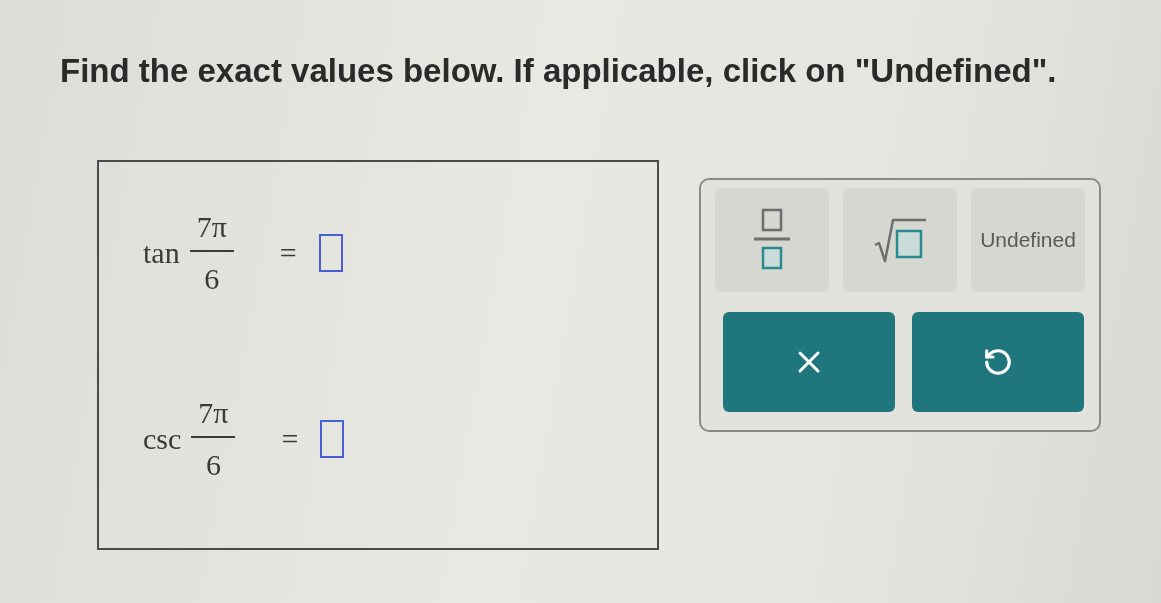 The height and width of the screenshot is (603, 1161). What do you see at coordinates (162, 439) in the screenshot?
I see `function-name: csc` at bounding box center [162, 439].